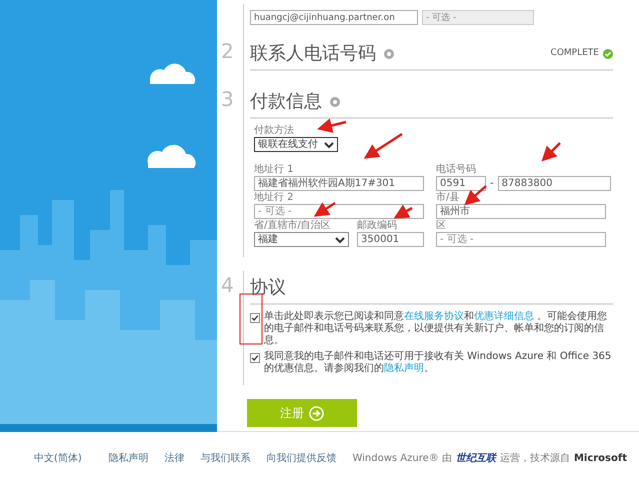  I want to click on company-name: Microsoft, so click(600, 459).